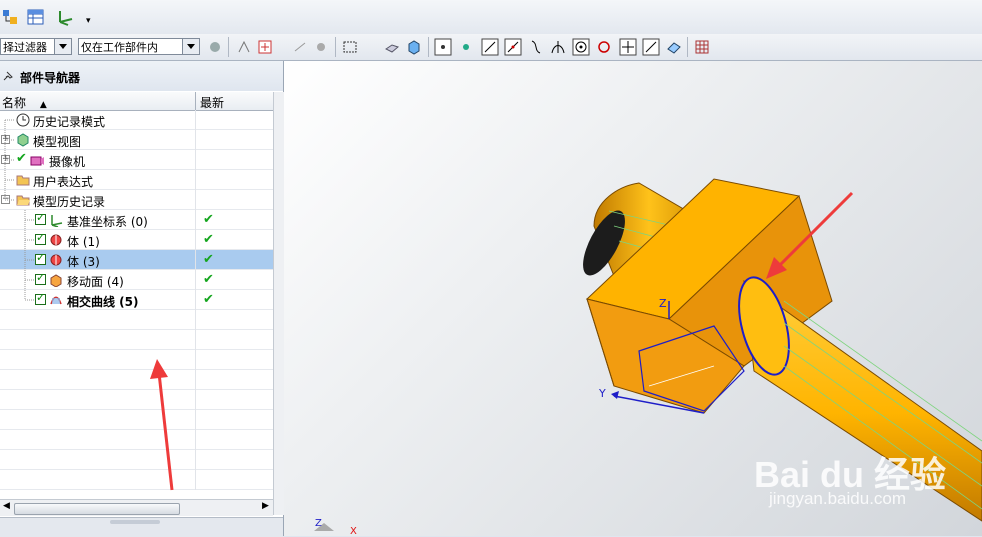 The height and width of the screenshot is (537, 982). I want to click on general-select-icon, so click(244, 47).